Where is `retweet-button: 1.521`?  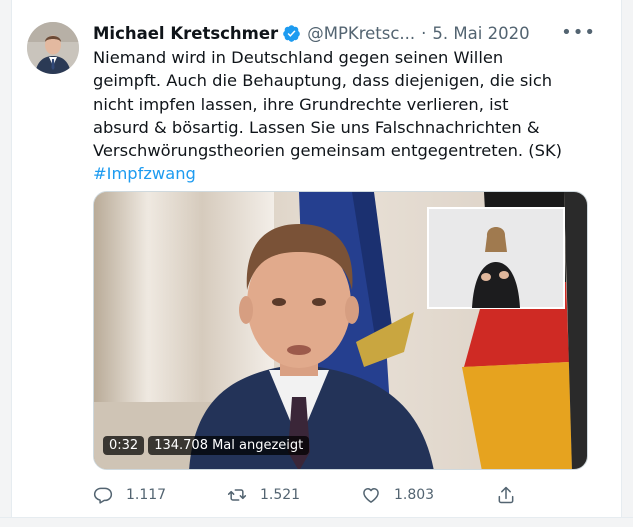 retweet-button: 1.521 is located at coordinates (263, 495).